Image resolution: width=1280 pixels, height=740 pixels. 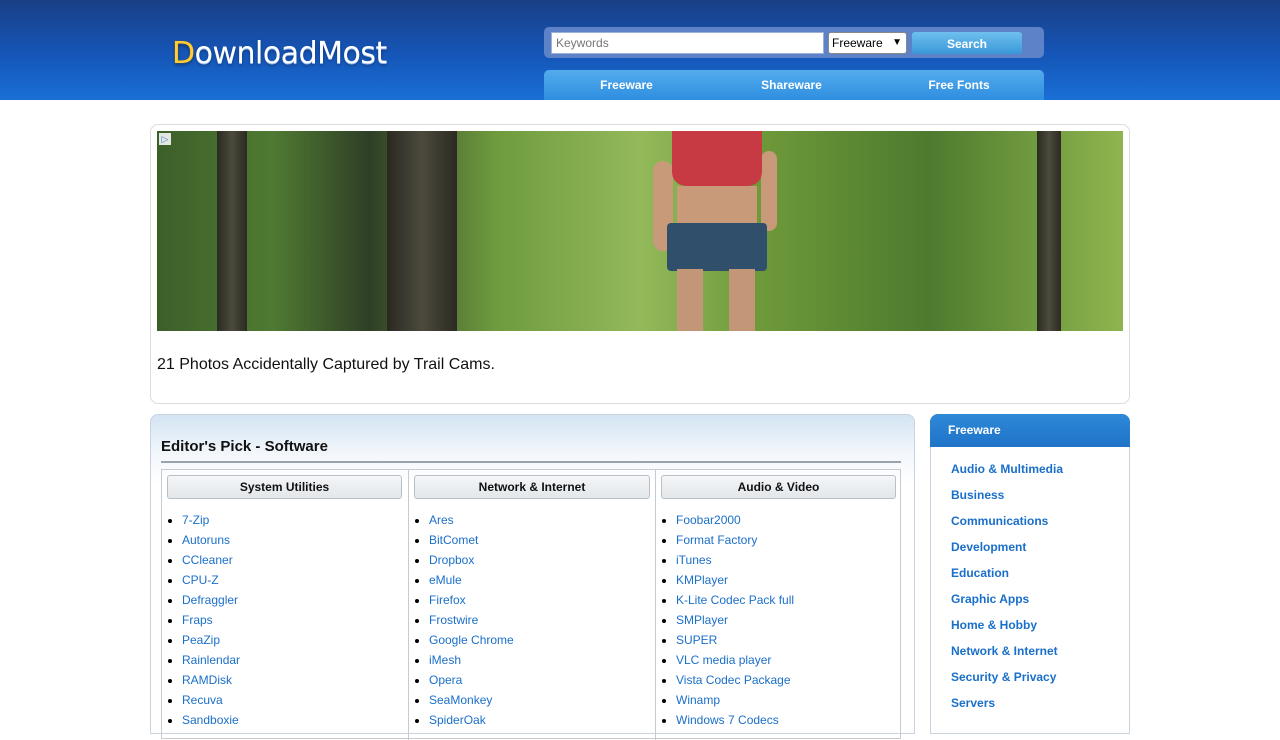 I want to click on list-item: K-Lite Codec Pack full, so click(x=735, y=600).